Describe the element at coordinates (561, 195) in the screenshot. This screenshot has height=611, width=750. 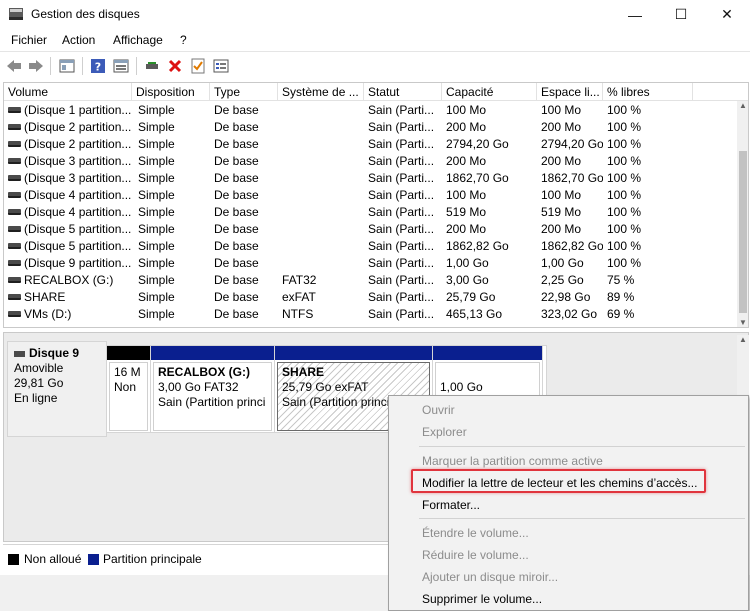
I see `cell-free-space: 100 Mo` at that location.